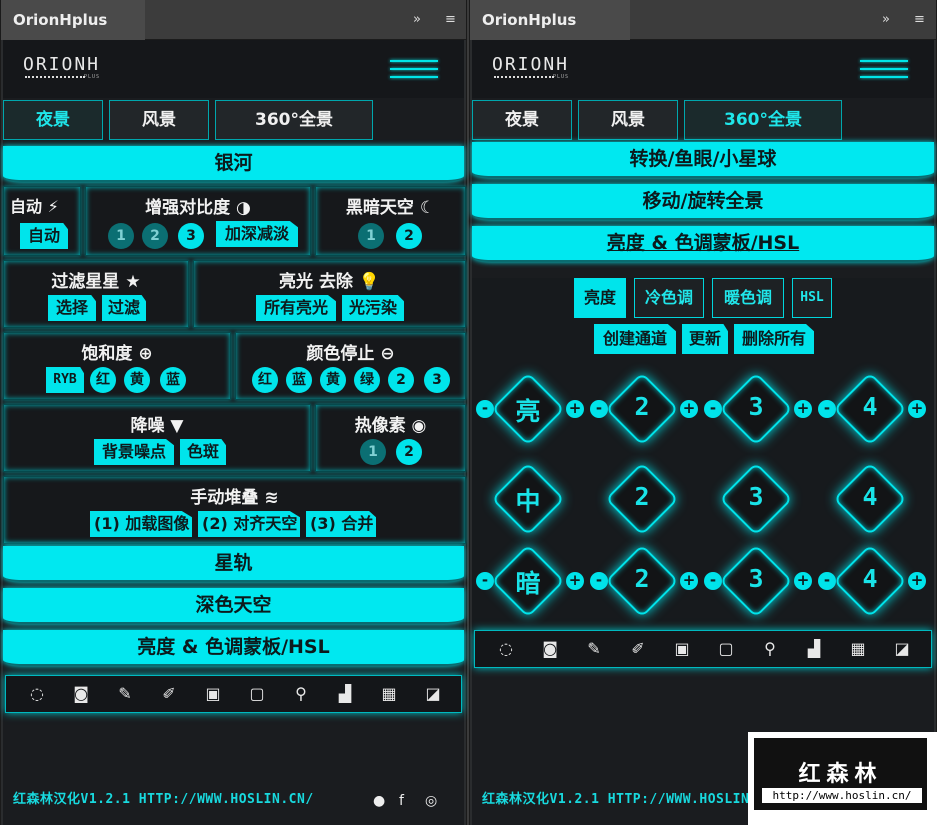 The image size is (937, 825). What do you see at coordinates (669, 298) in the screenshot?
I see `mask-cool-button: 冷色调` at bounding box center [669, 298].